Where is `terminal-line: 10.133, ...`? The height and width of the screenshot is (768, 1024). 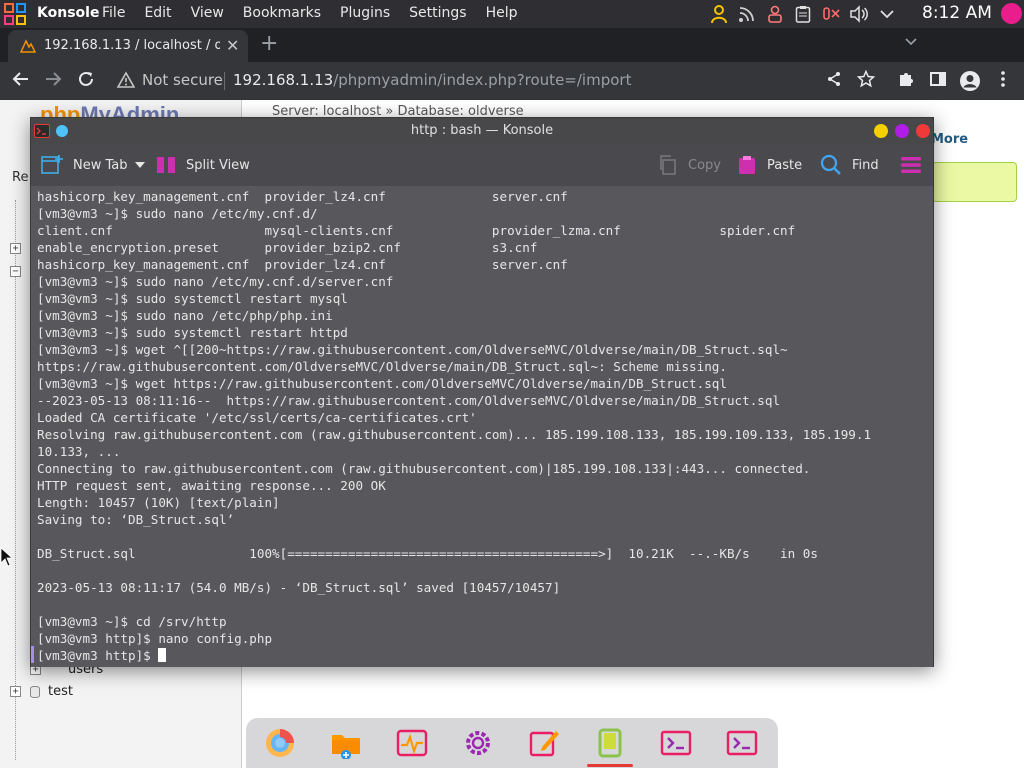
terminal-line: 10.133, ... is located at coordinates (79, 451).